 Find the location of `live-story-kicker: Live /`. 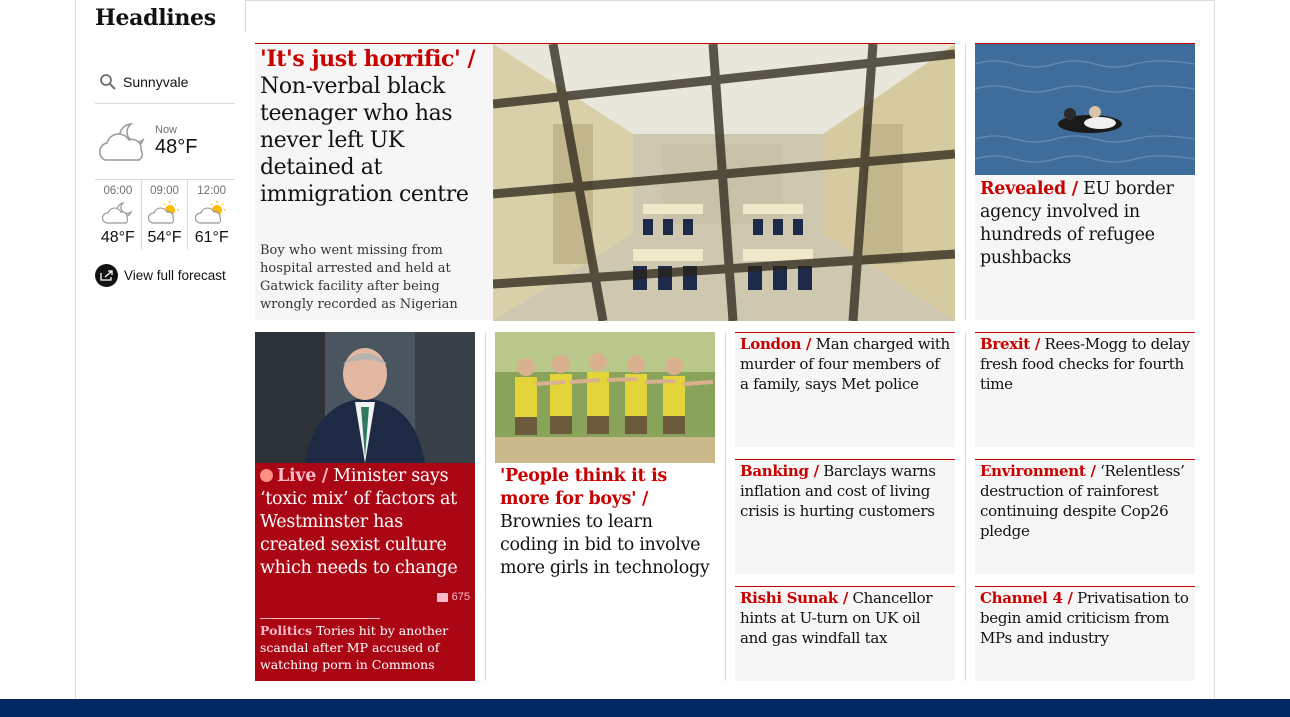

live-story-kicker: Live / is located at coordinates (302, 476).